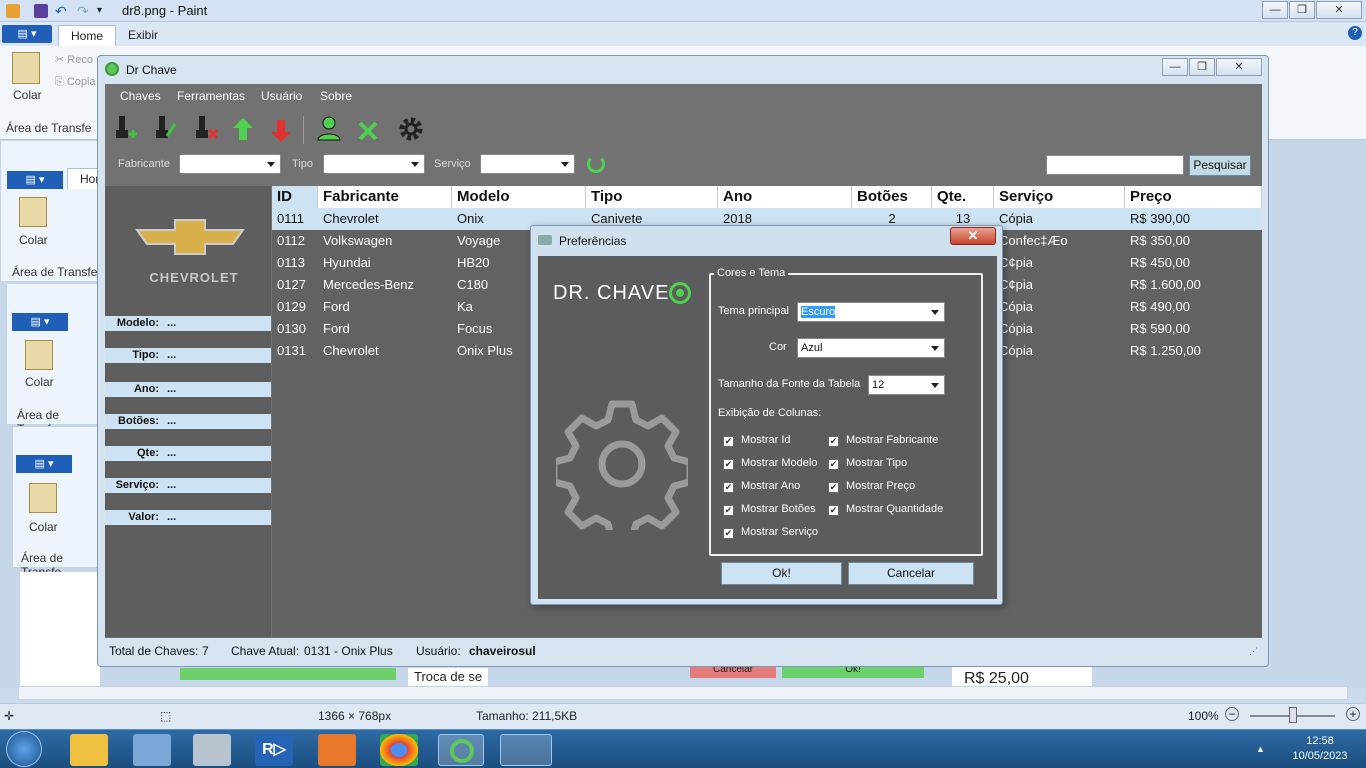  Describe the element at coordinates (963, 197) in the screenshot. I see `column-header: Qte.` at that location.